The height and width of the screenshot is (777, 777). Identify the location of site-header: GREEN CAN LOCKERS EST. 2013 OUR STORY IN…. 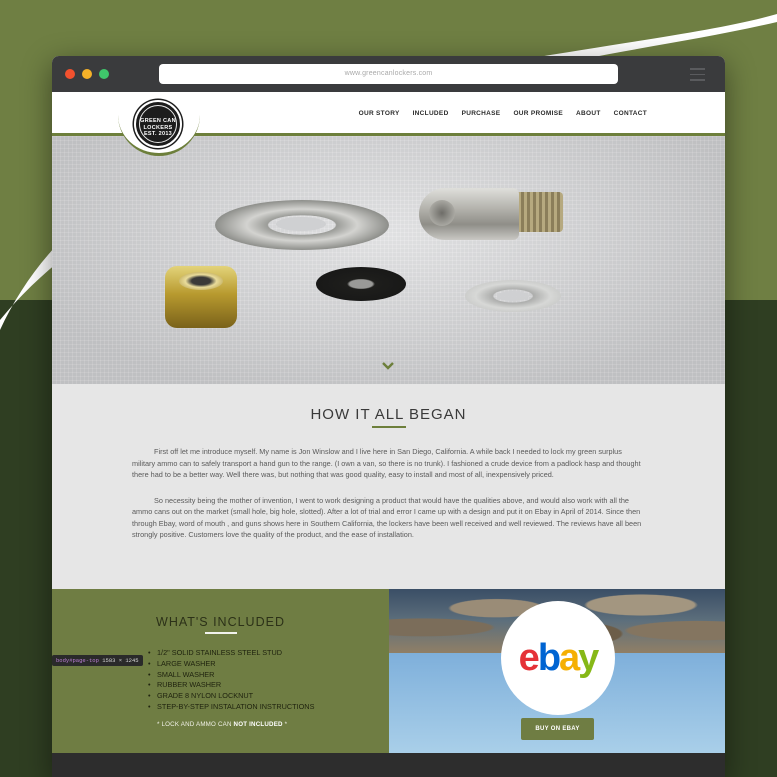
(388, 124).